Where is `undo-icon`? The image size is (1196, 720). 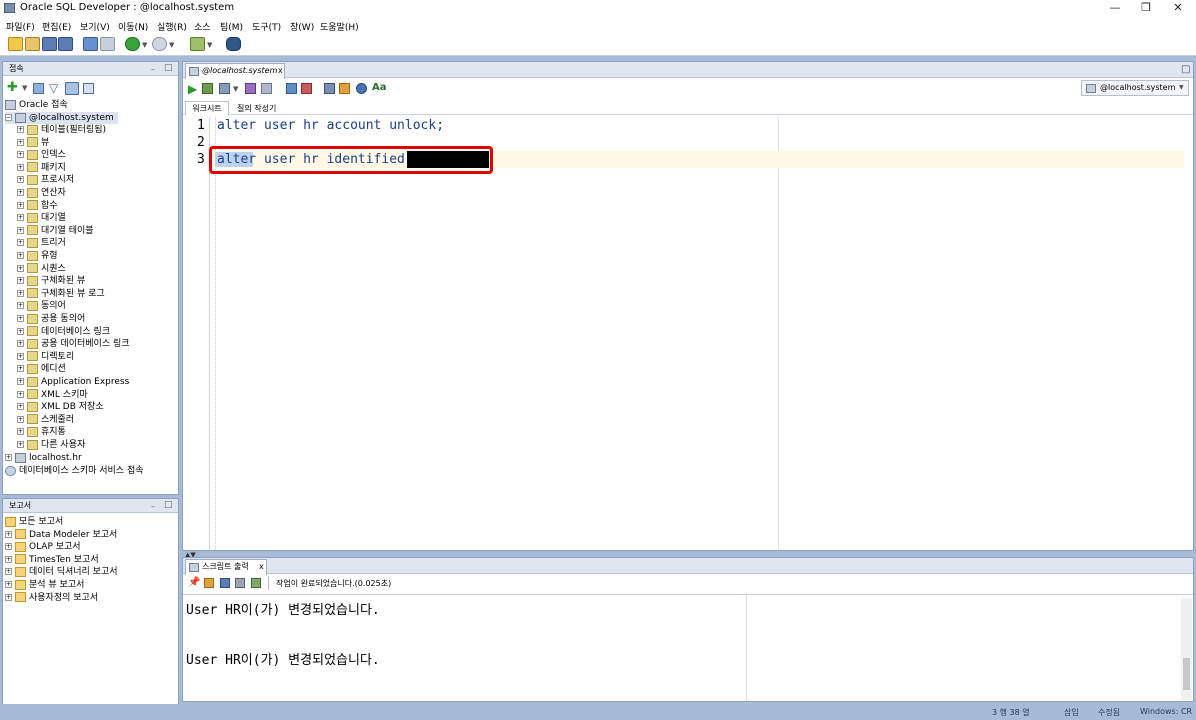 undo-icon is located at coordinates (90, 44).